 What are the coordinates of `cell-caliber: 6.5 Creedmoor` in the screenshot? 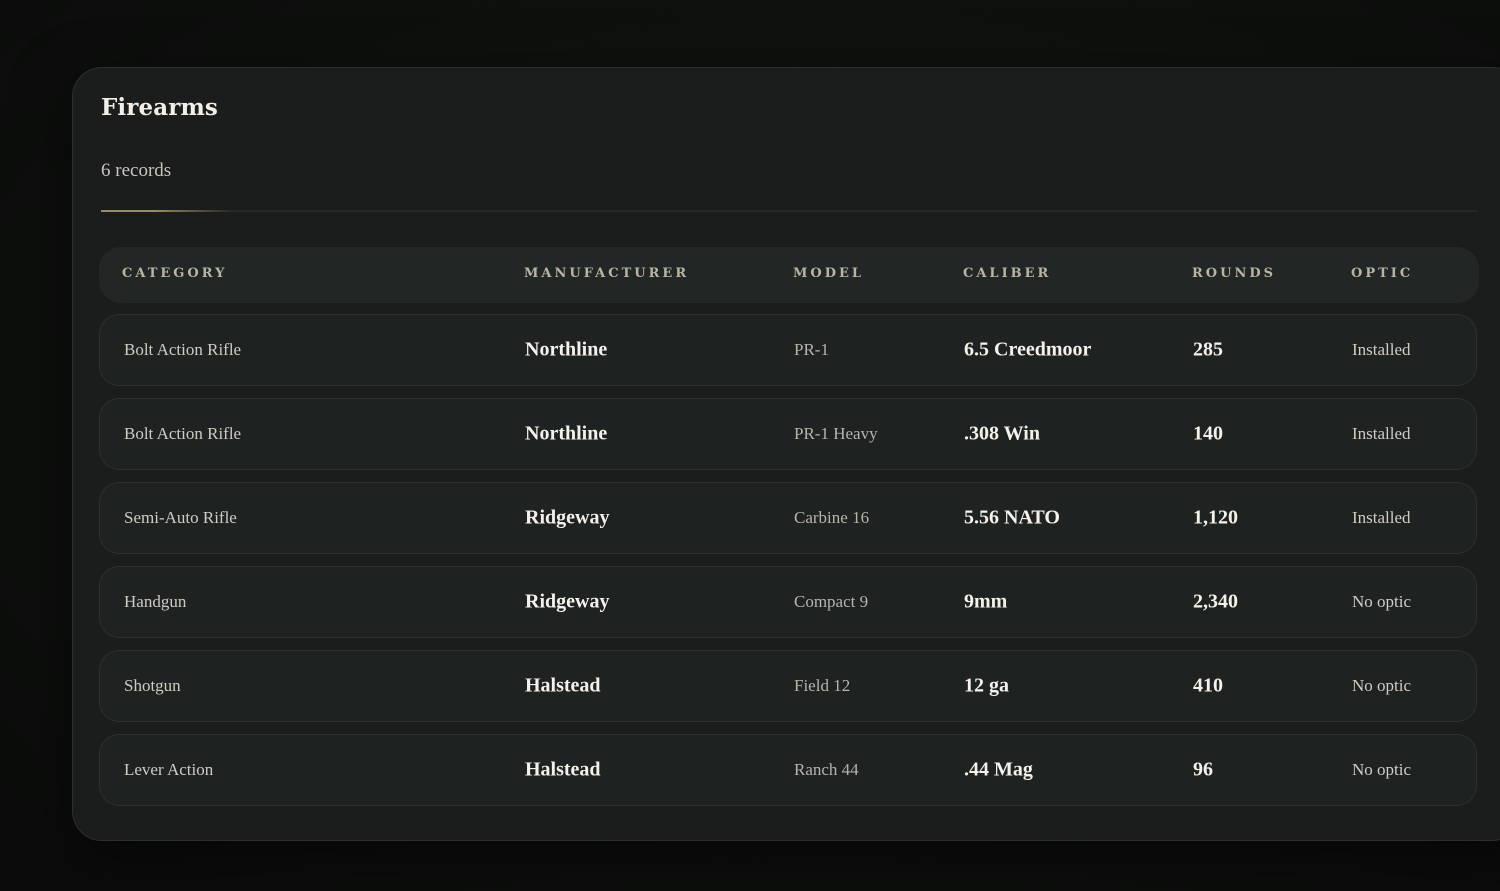 It's located at (1028, 349).